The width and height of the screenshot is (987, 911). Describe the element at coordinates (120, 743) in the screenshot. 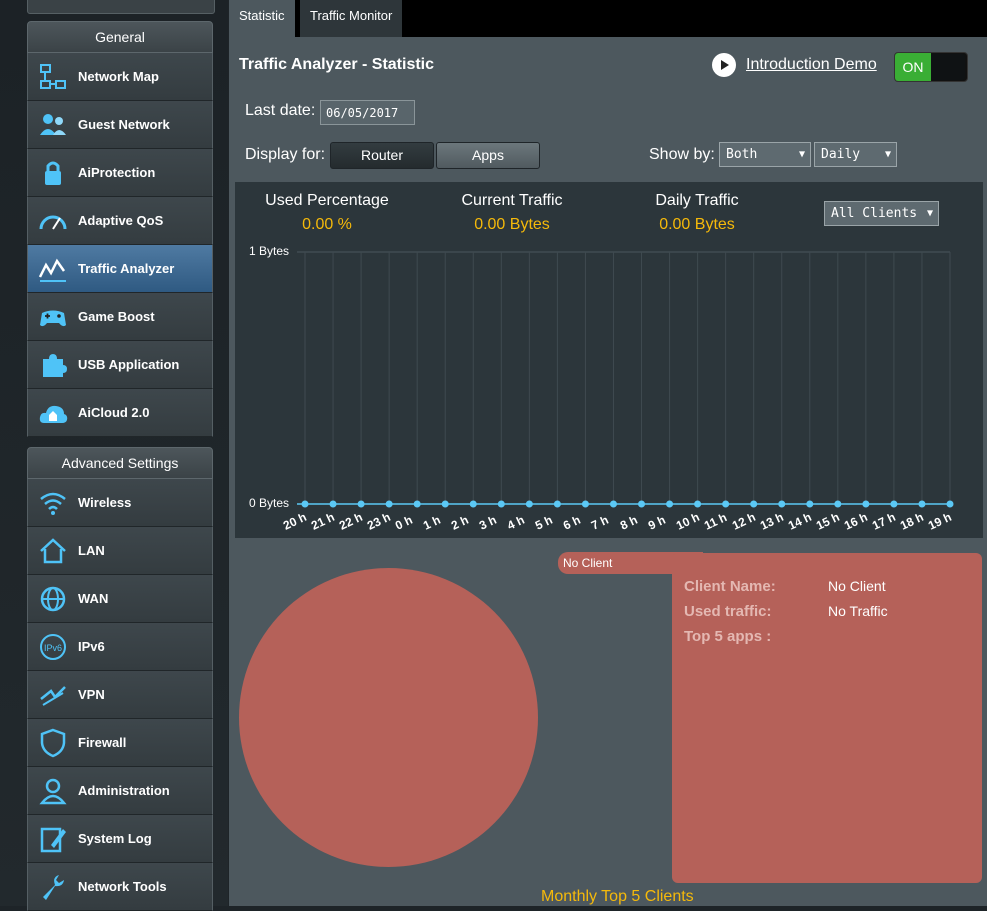

I see `sidebar-item-firewall: Firewall` at that location.